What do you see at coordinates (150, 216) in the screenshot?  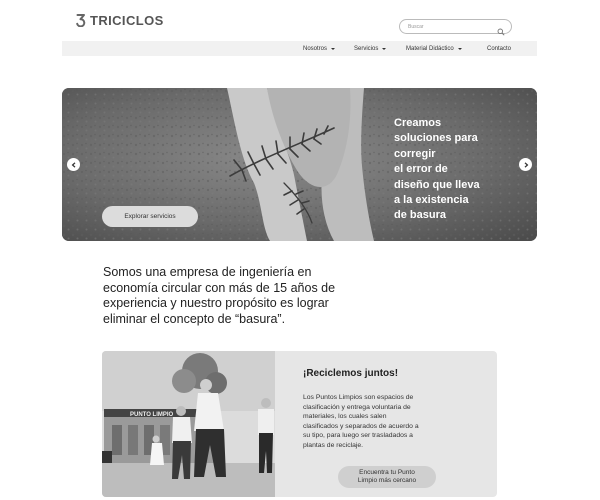 I see `explore-services-button: Explorar servicios` at bounding box center [150, 216].